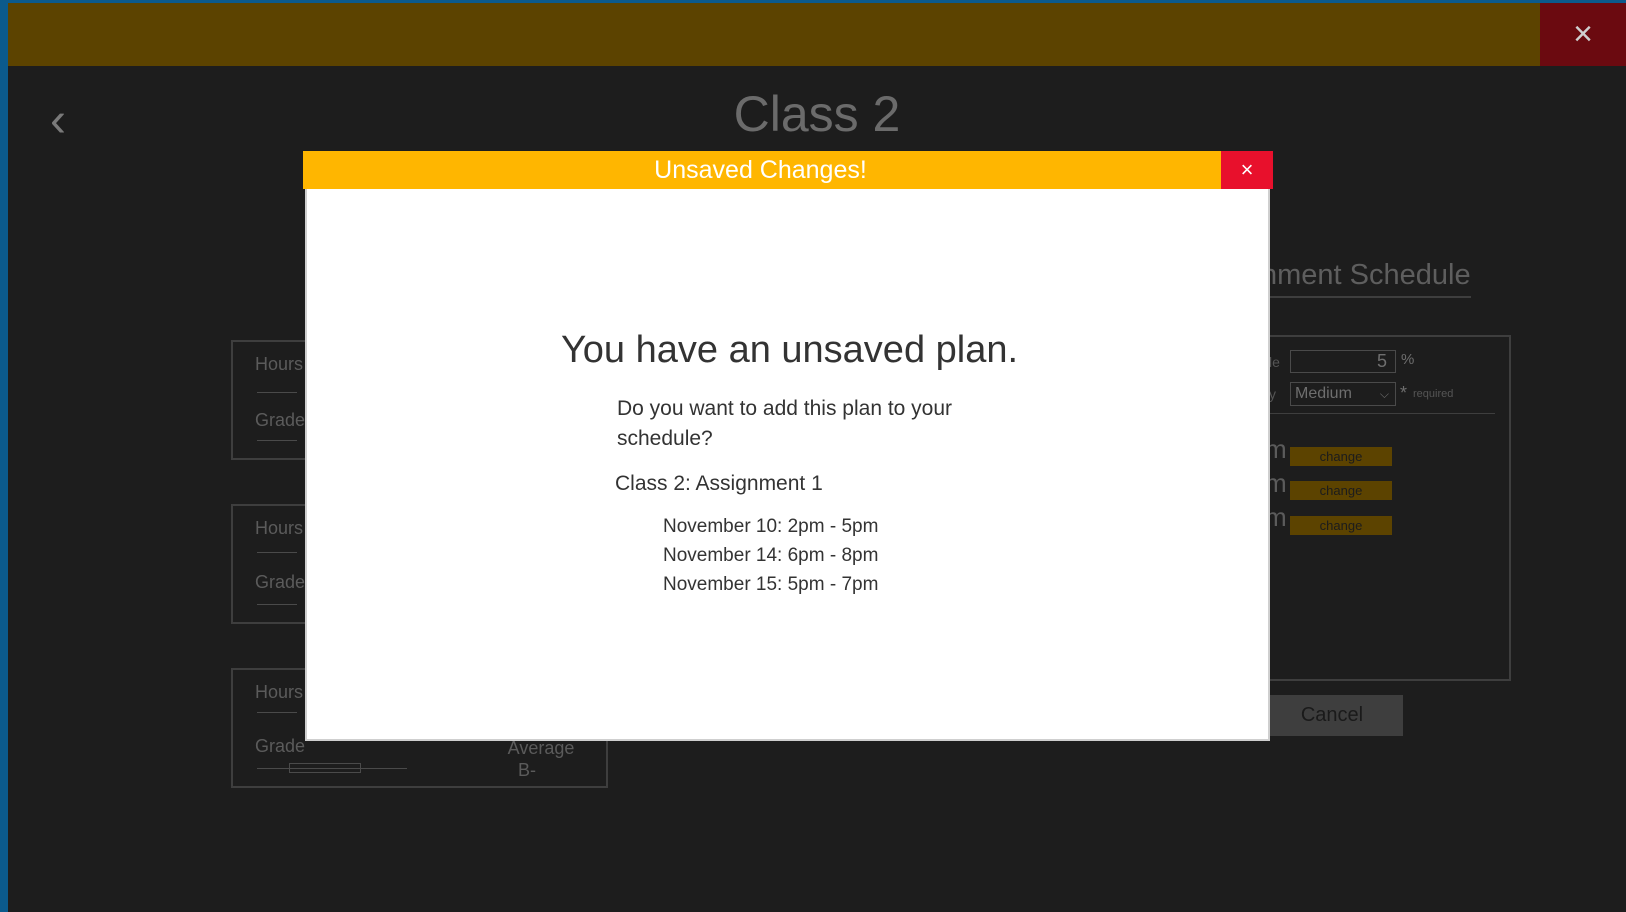 Image resolution: width=1626 pixels, height=912 pixels. Describe the element at coordinates (789, 350) in the screenshot. I see `dialog-heading: You have an unsaved plan.` at that location.